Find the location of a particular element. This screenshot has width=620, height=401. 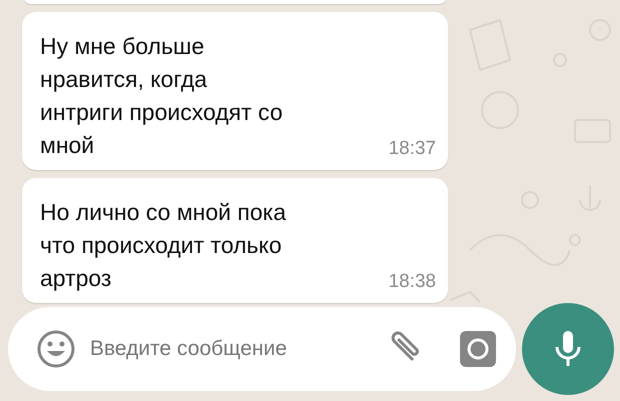

camera-icon is located at coordinates (478, 349).